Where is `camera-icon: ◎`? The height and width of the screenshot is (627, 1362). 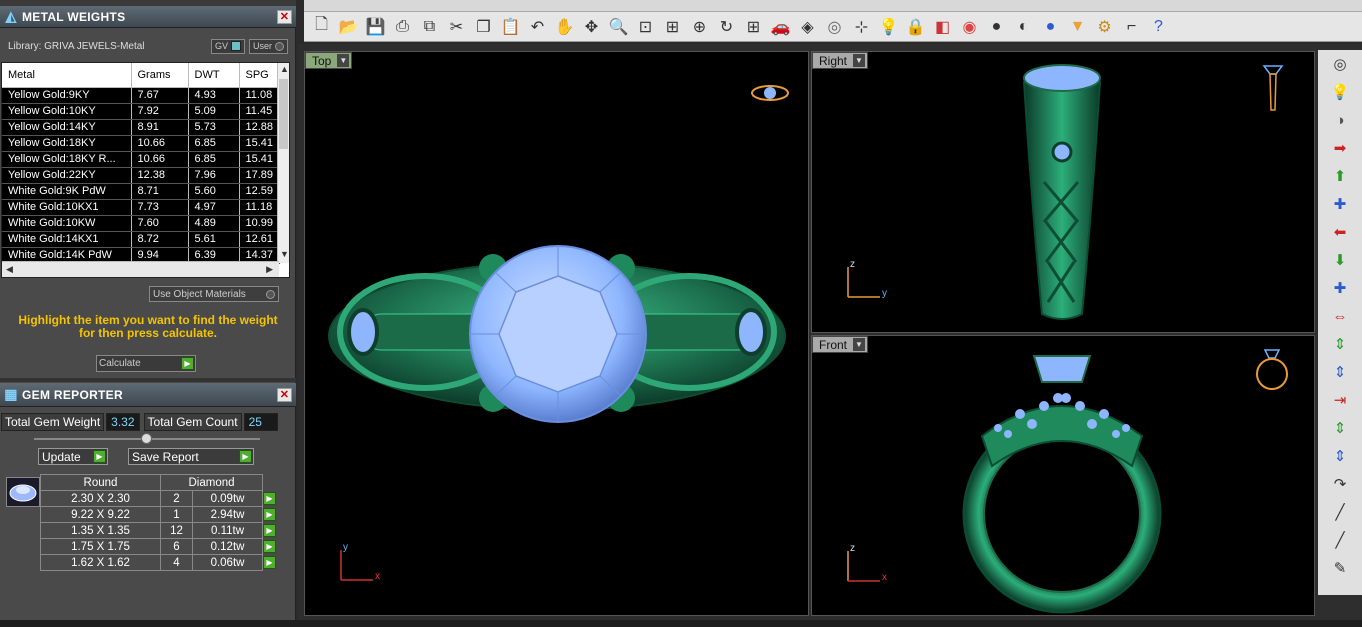
camera-icon: ◎ is located at coordinates (1340, 64).